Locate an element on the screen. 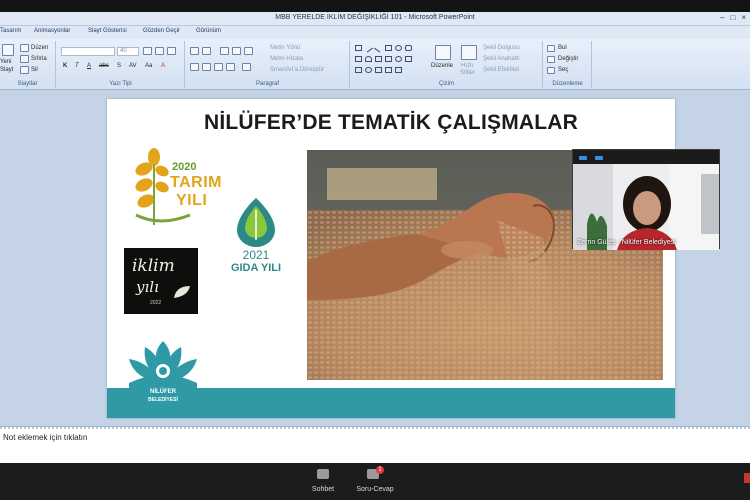  group-slides-label: Slaytlar is located at coordinates (27, 84).